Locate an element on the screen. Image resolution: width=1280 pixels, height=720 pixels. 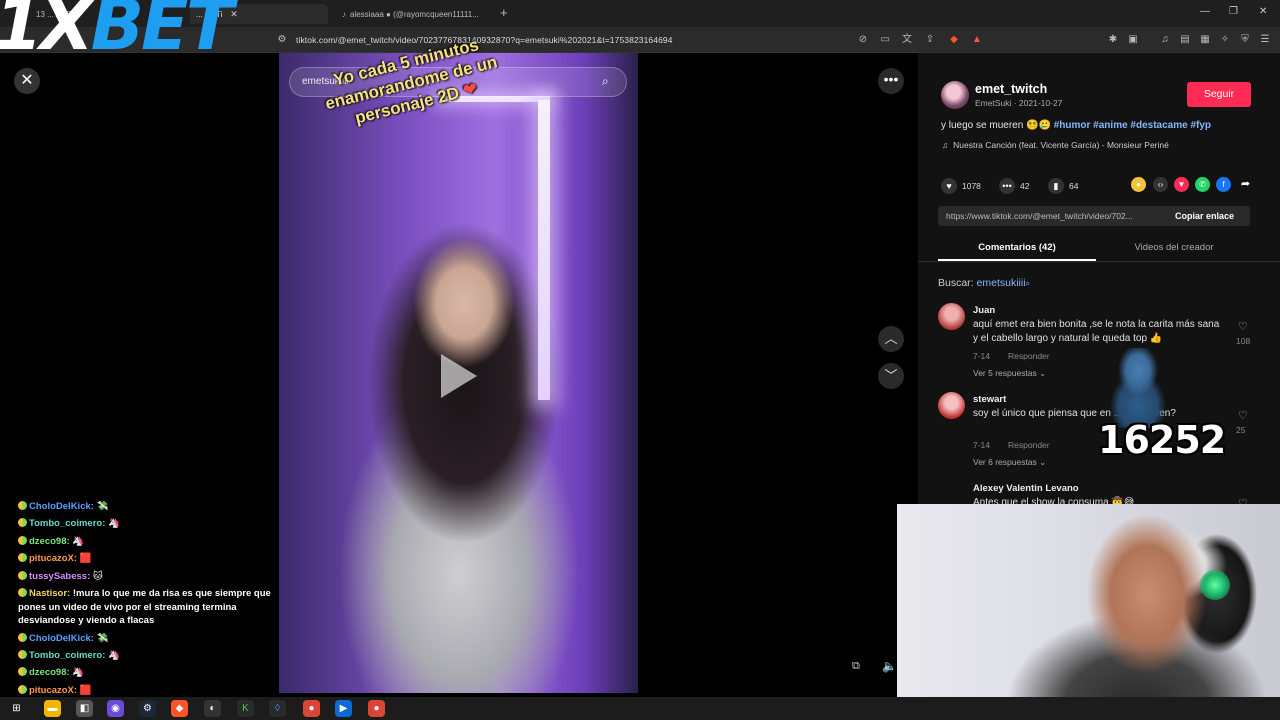
chat-text: 🐱 is located at coordinates (97, 576).